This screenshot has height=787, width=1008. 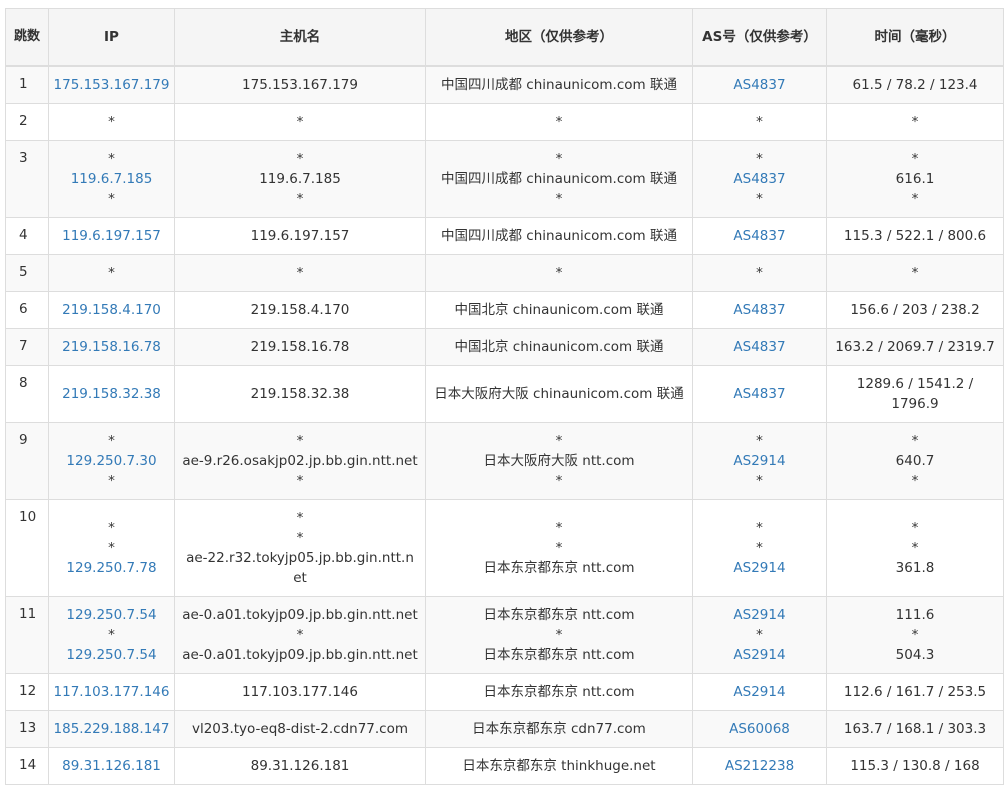 I want to click on time-text: 112.6 / 161.7 / 253.5, so click(x=915, y=691).